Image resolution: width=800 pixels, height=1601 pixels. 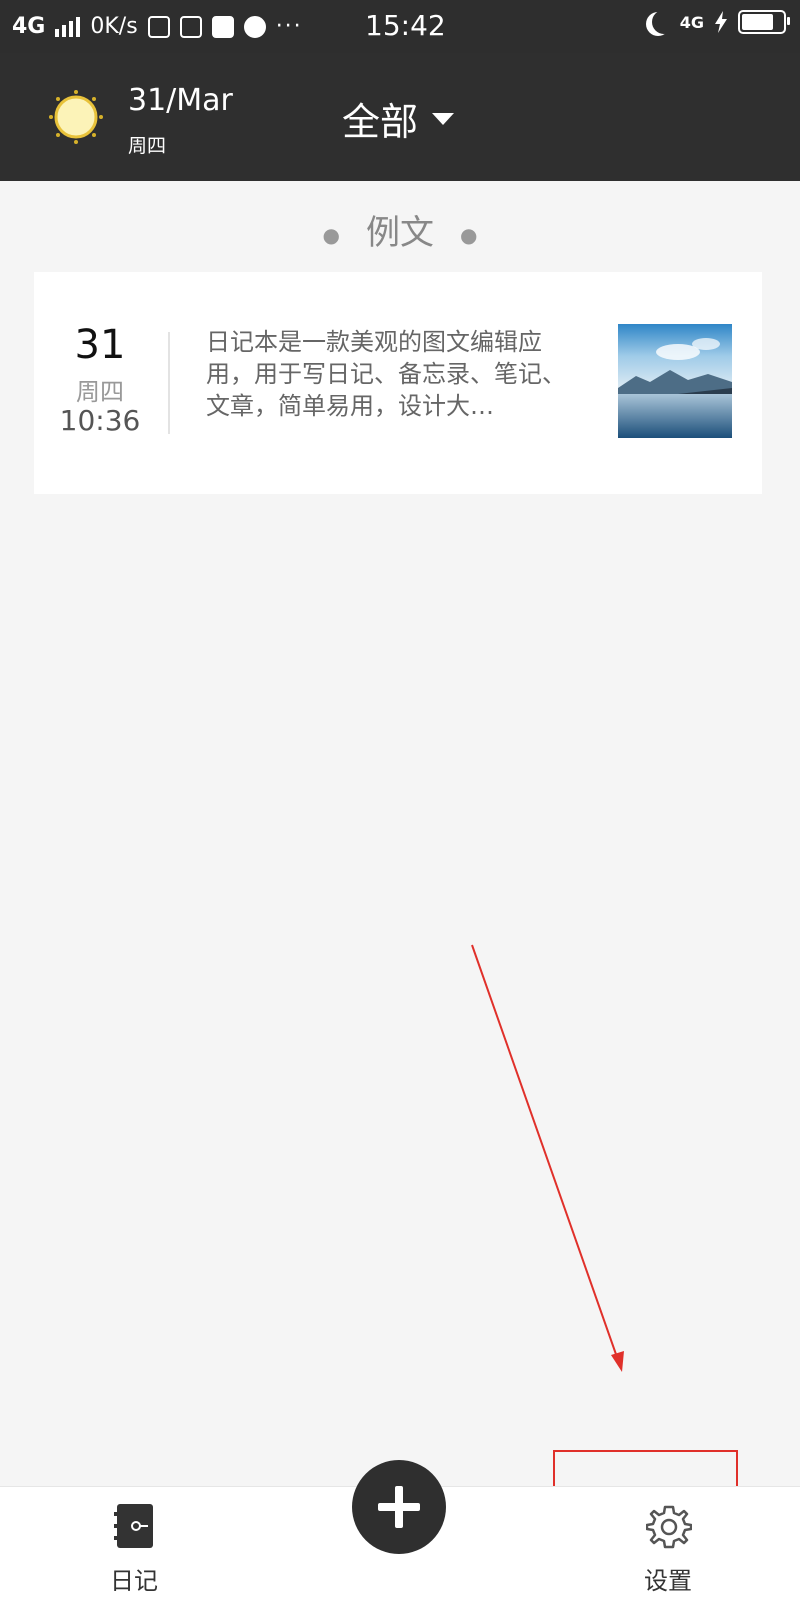 What do you see at coordinates (547, 1158) in the screenshot?
I see `annotation-arrow` at bounding box center [547, 1158].